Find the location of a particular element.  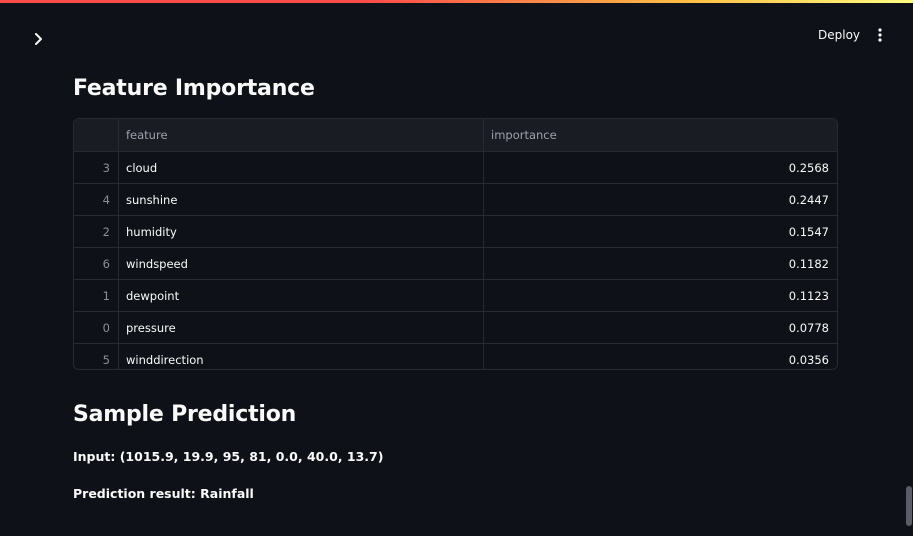

row-index: 2 is located at coordinates (96, 231).